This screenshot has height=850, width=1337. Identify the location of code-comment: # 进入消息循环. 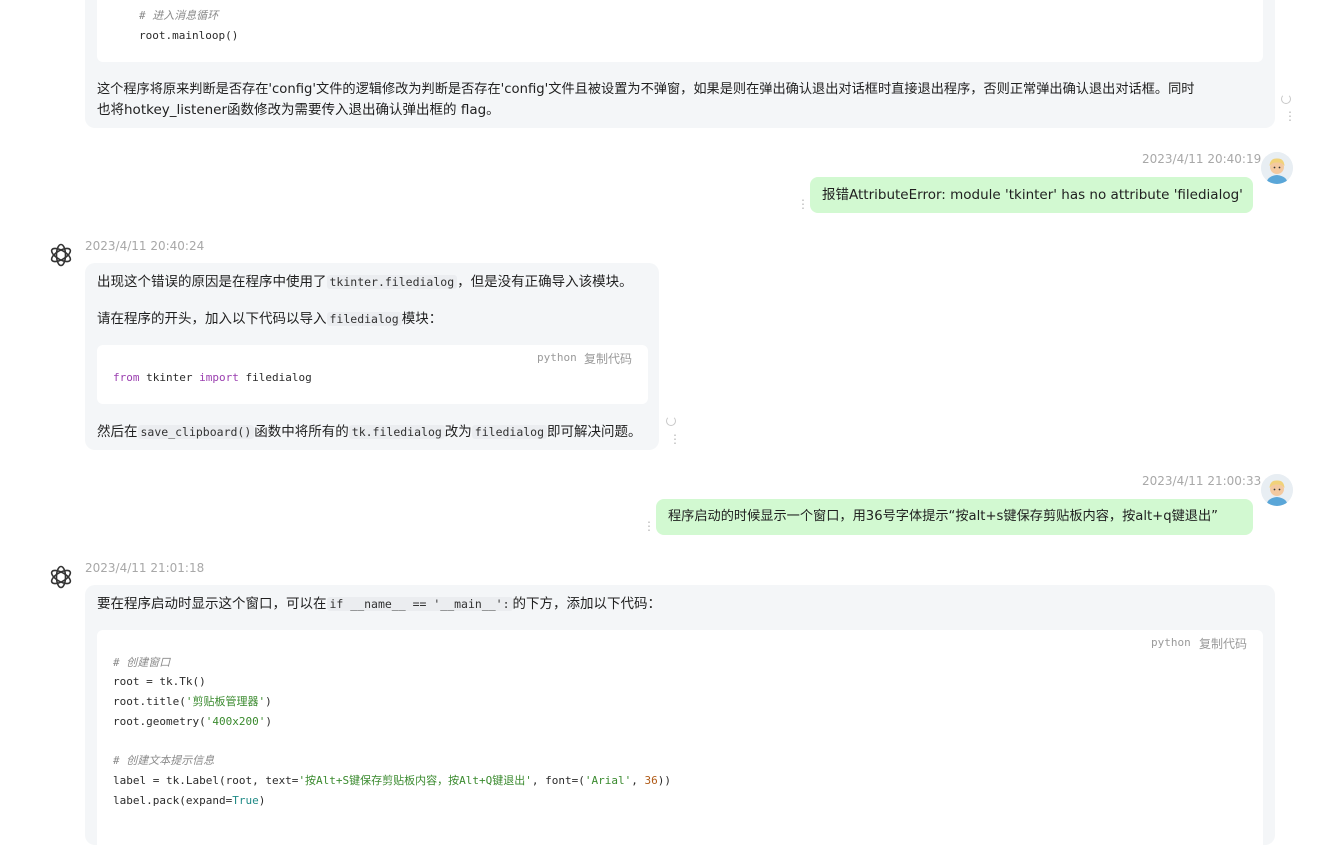
(179, 15).